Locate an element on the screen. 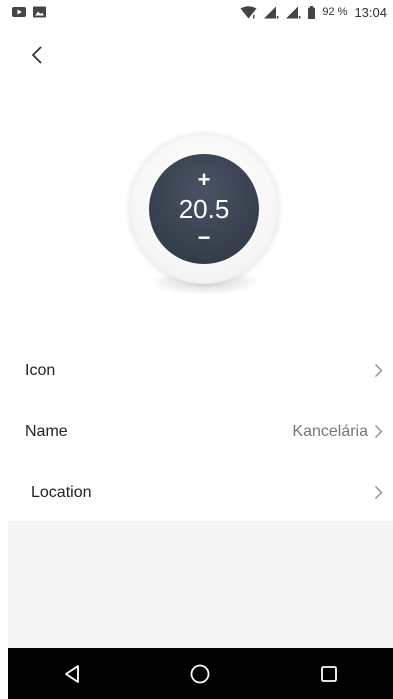 The image size is (393, 699). location-setting-row: Location is located at coordinates (196, 492).